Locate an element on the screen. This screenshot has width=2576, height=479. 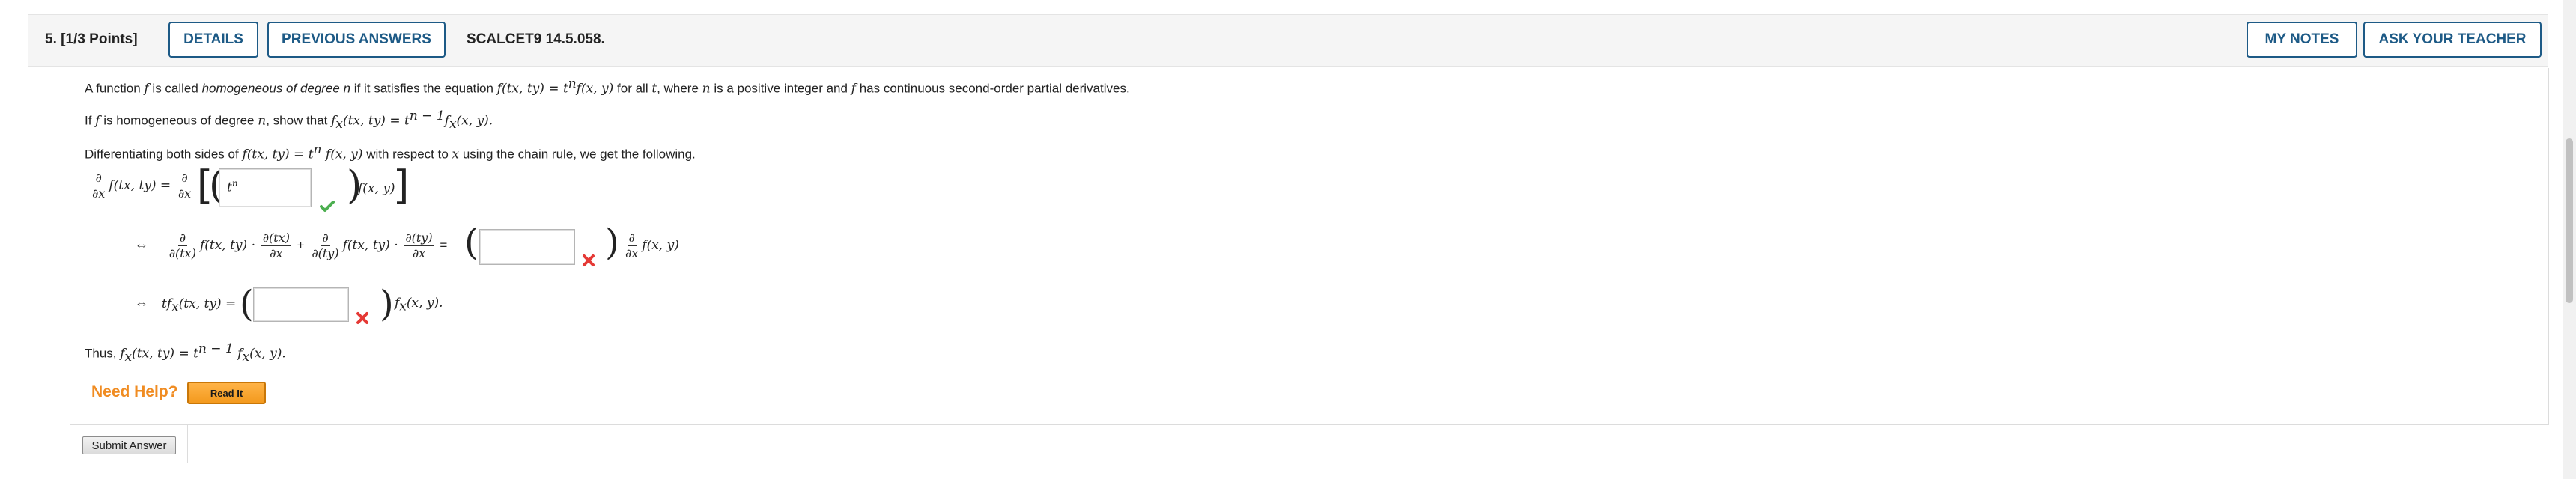
problem-code: SCALCET9 14.5.058. is located at coordinates (536, 39).